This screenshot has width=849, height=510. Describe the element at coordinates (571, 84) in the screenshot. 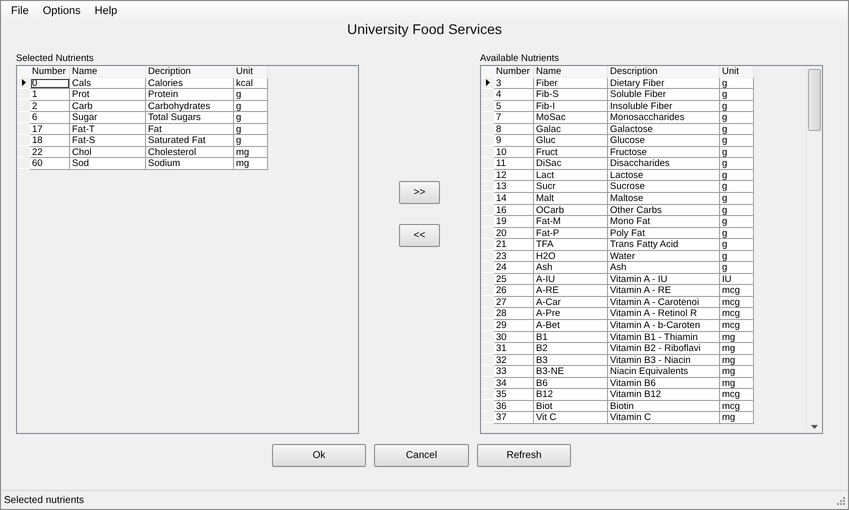

I see `table-cell: Fiber` at that location.